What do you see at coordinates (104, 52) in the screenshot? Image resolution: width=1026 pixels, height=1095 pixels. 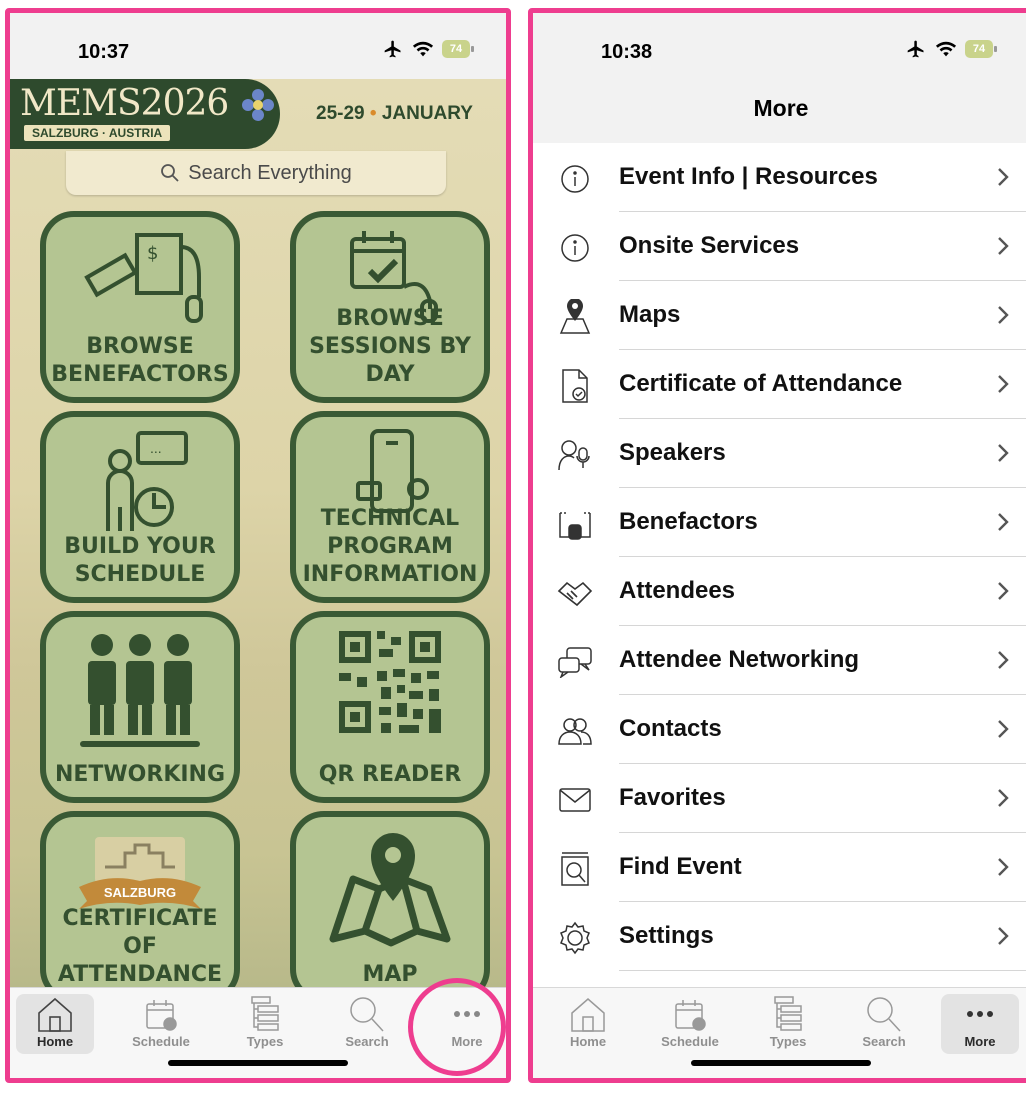 I see `status-time: 10:37` at bounding box center [104, 52].